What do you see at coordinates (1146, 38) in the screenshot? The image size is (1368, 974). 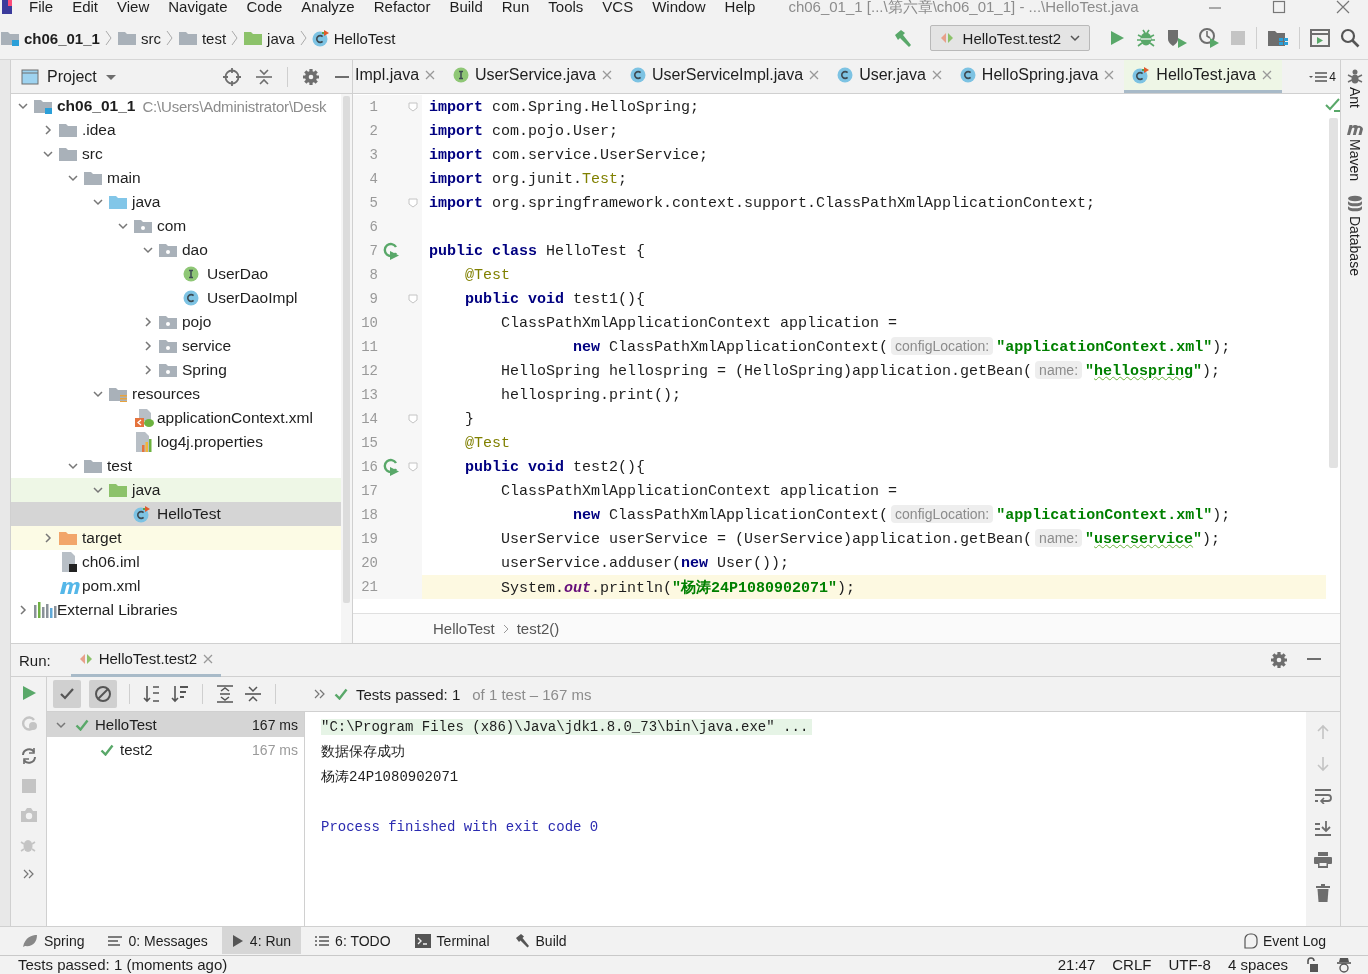 I see `debug-icon` at bounding box center [1146, 38].